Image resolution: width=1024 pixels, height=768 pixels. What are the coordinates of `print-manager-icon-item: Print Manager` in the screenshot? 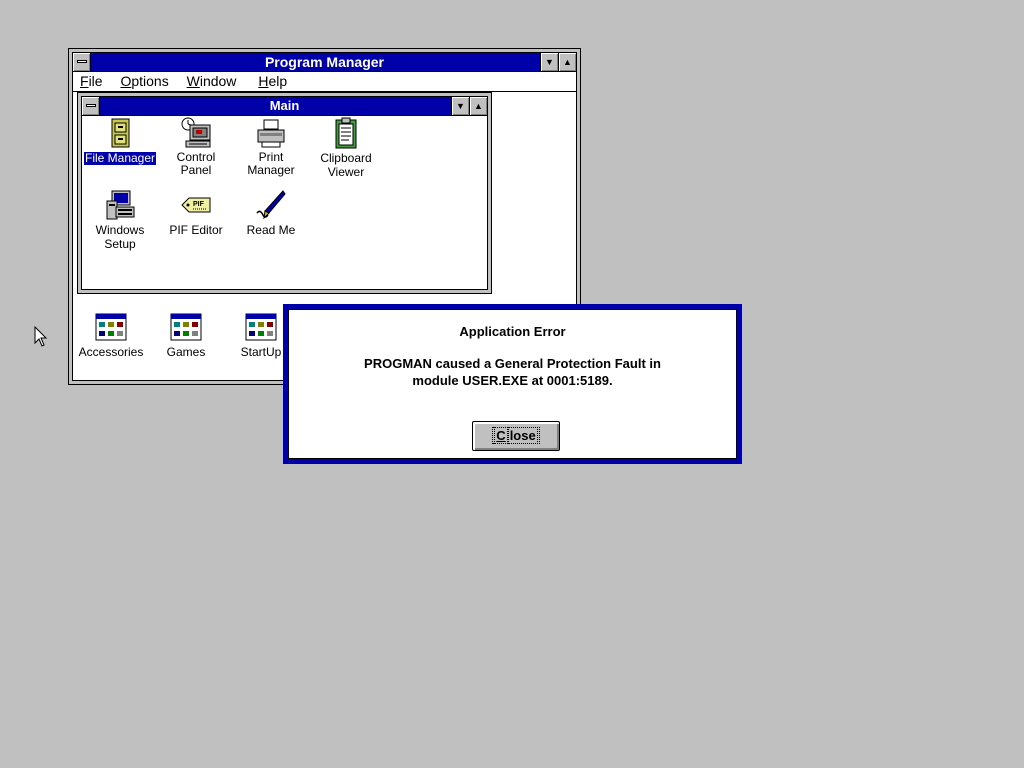 It's located at (271, 147).